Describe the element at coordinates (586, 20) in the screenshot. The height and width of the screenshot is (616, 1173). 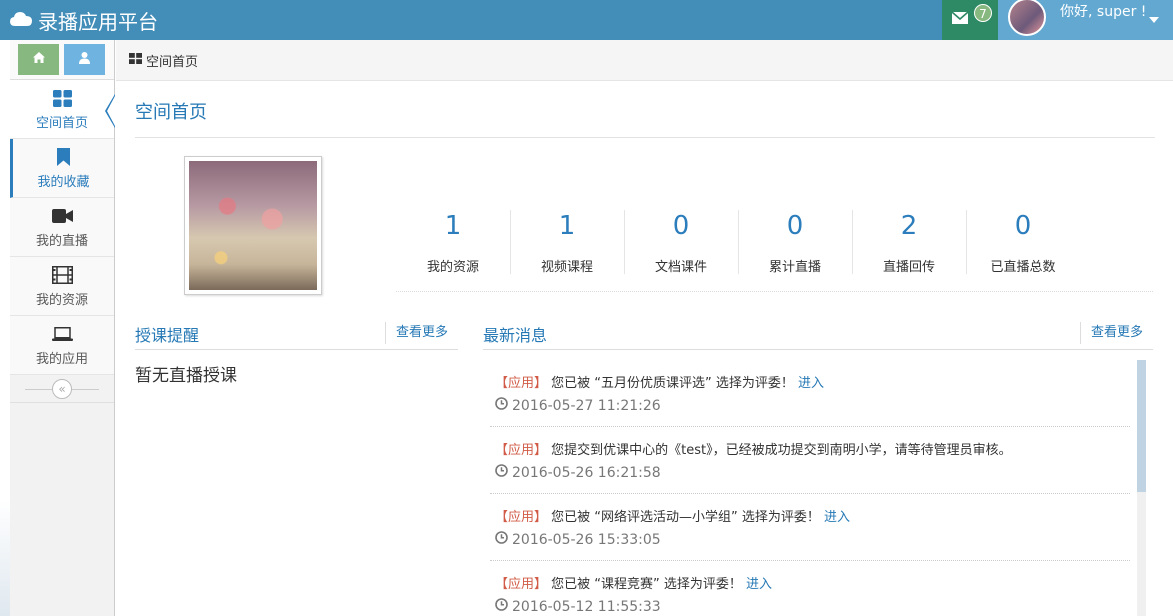
I see `top-navbar: 录播应用平台 7 你好, super !` at that location.